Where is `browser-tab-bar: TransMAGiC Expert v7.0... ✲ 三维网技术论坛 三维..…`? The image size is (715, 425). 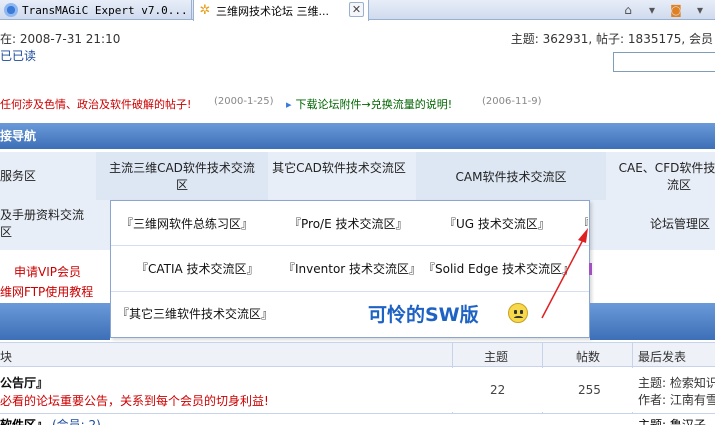
browser-tab-bar: TransMAGiC Expert v7.0... ✲ 三维网技术论坛 三维..… is located at coordinates (357, 10).